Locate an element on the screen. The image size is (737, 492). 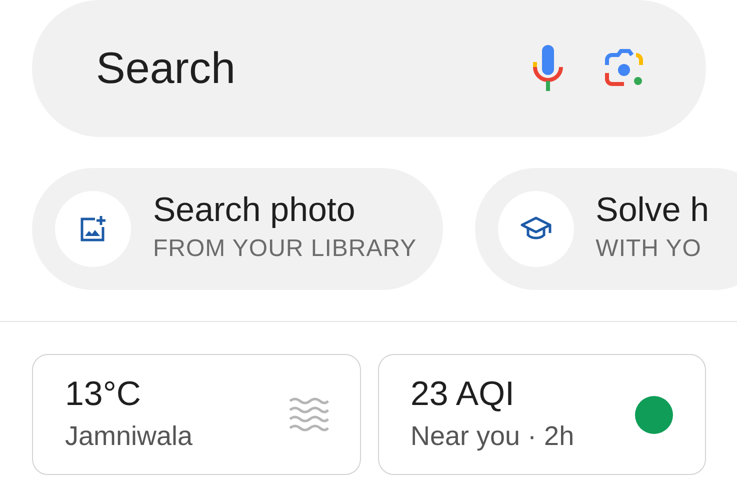
air-quality-card: 23 AQI Near you · 2h is located at coordinates (542, 414).